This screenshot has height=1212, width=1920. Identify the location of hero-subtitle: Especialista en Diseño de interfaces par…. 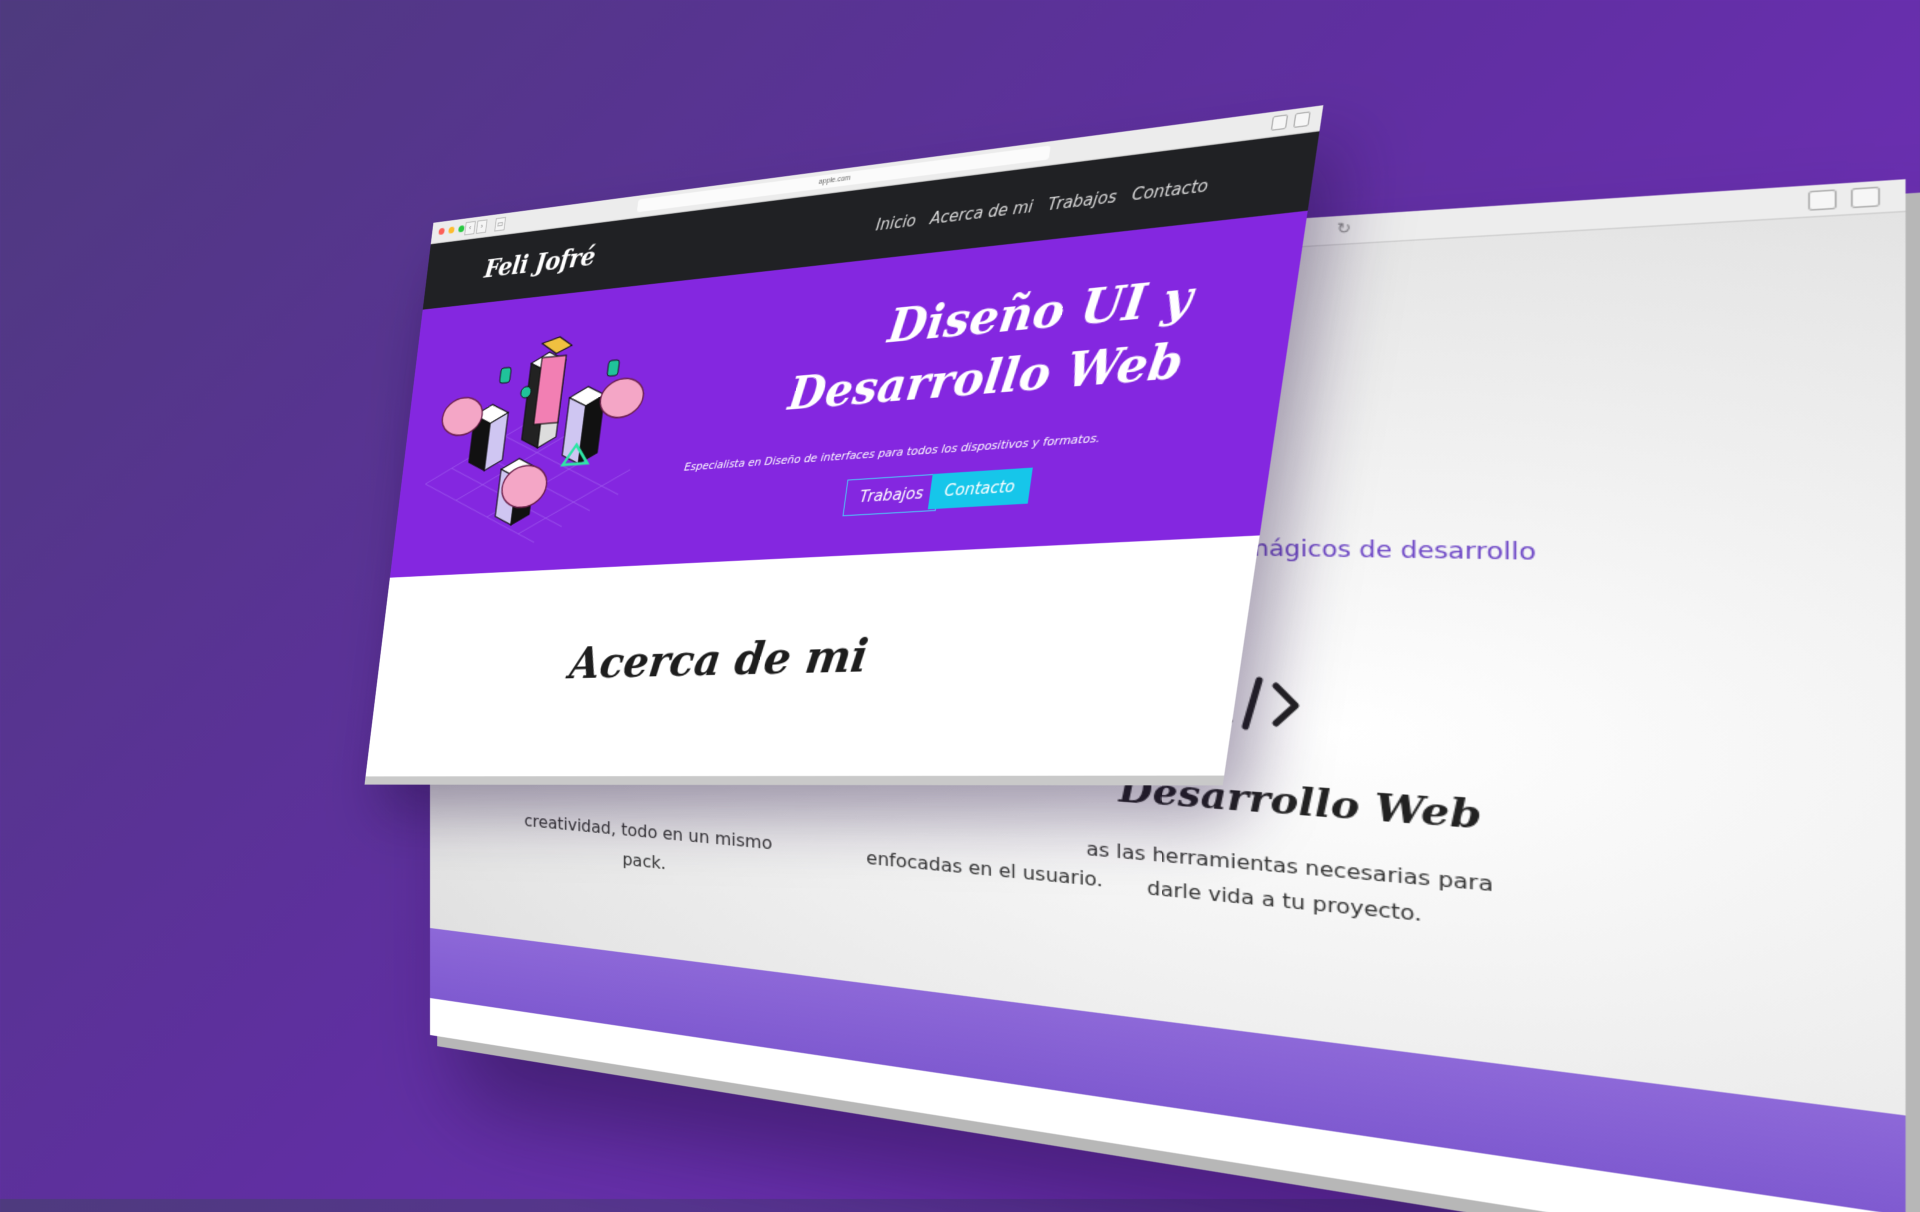
(892, 452).